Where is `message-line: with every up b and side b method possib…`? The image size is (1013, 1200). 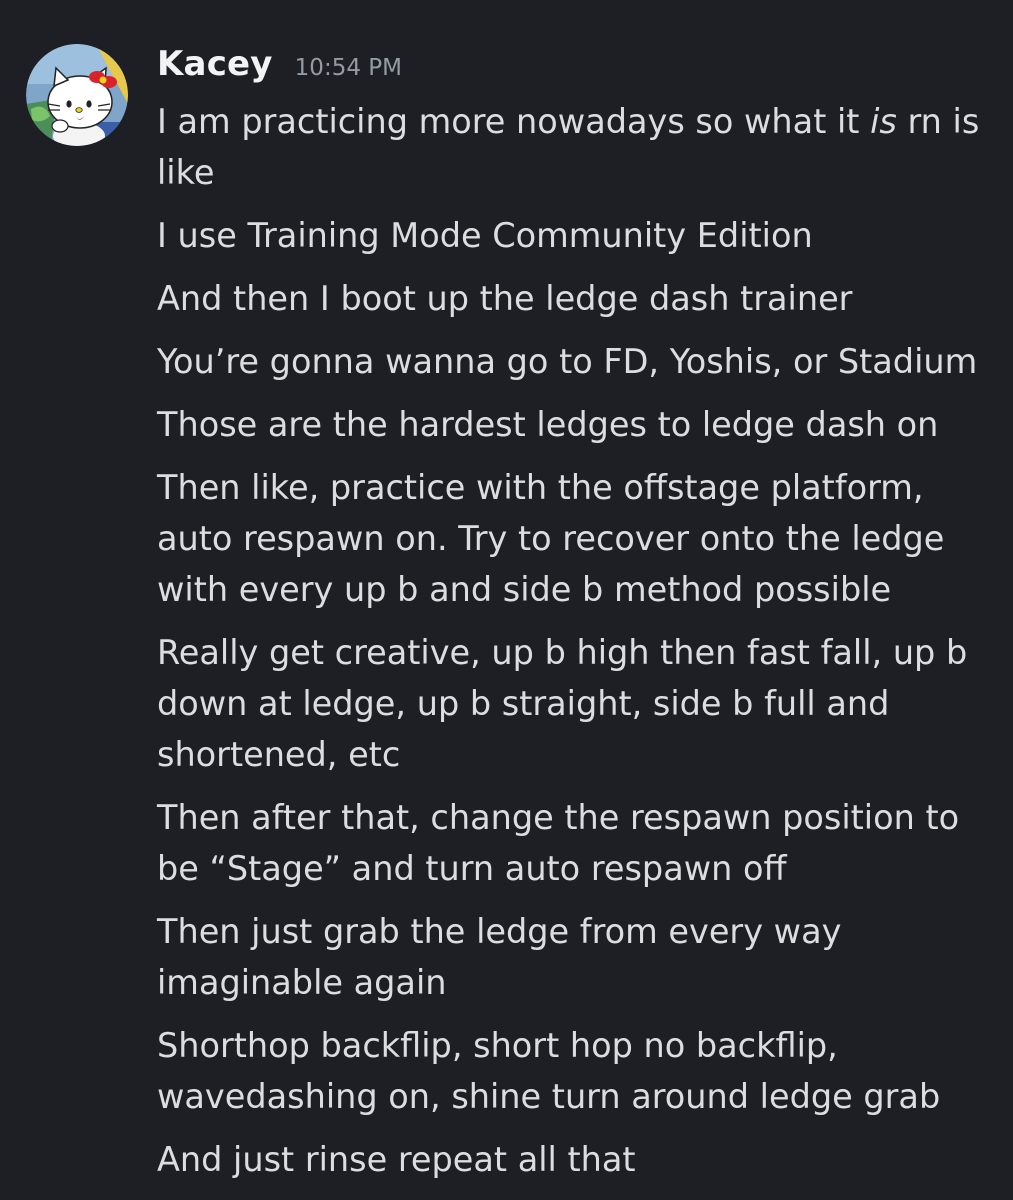
message-line: with every up b and side b method possib… is located at coordinates (524, 589).